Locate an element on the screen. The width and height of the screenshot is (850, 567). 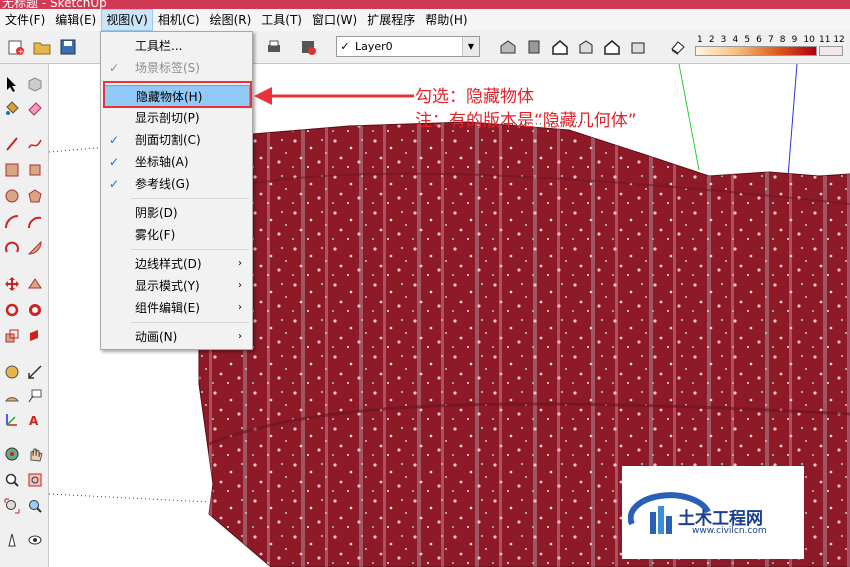
menu-help: 帮助(H) is located at coordinates (446, 20).